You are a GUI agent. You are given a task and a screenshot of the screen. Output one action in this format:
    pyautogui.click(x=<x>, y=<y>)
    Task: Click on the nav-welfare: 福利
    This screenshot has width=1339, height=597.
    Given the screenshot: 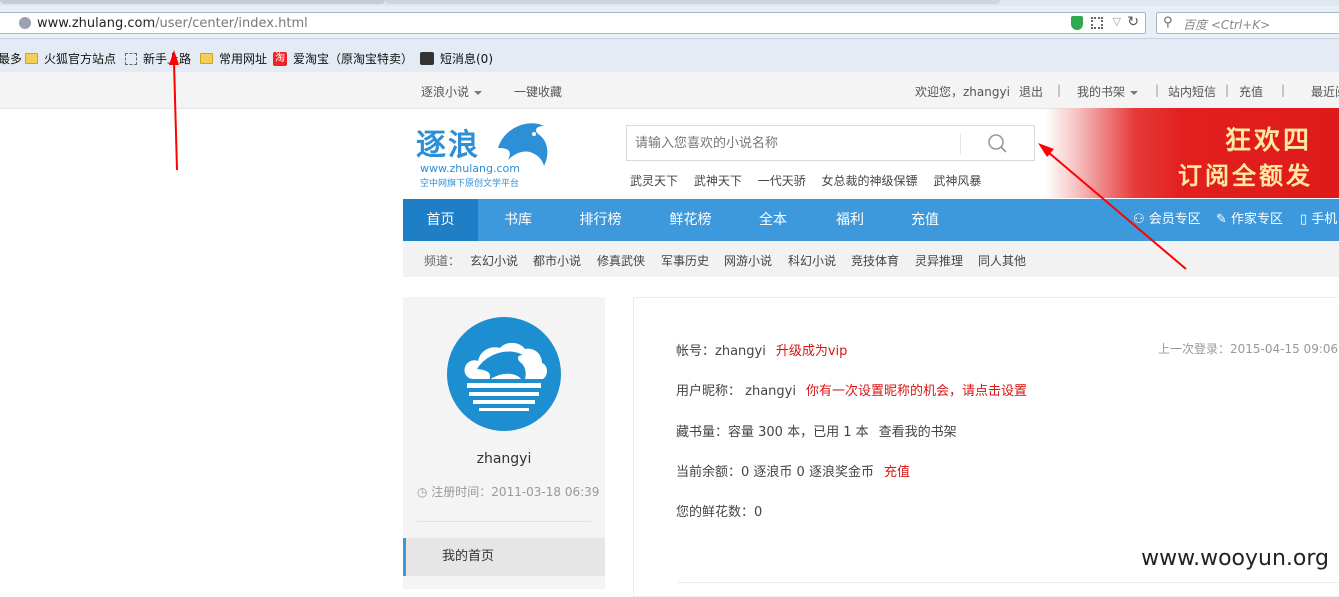 What is the action you would take?
    pyautogui.click(x=850, y=220)
    